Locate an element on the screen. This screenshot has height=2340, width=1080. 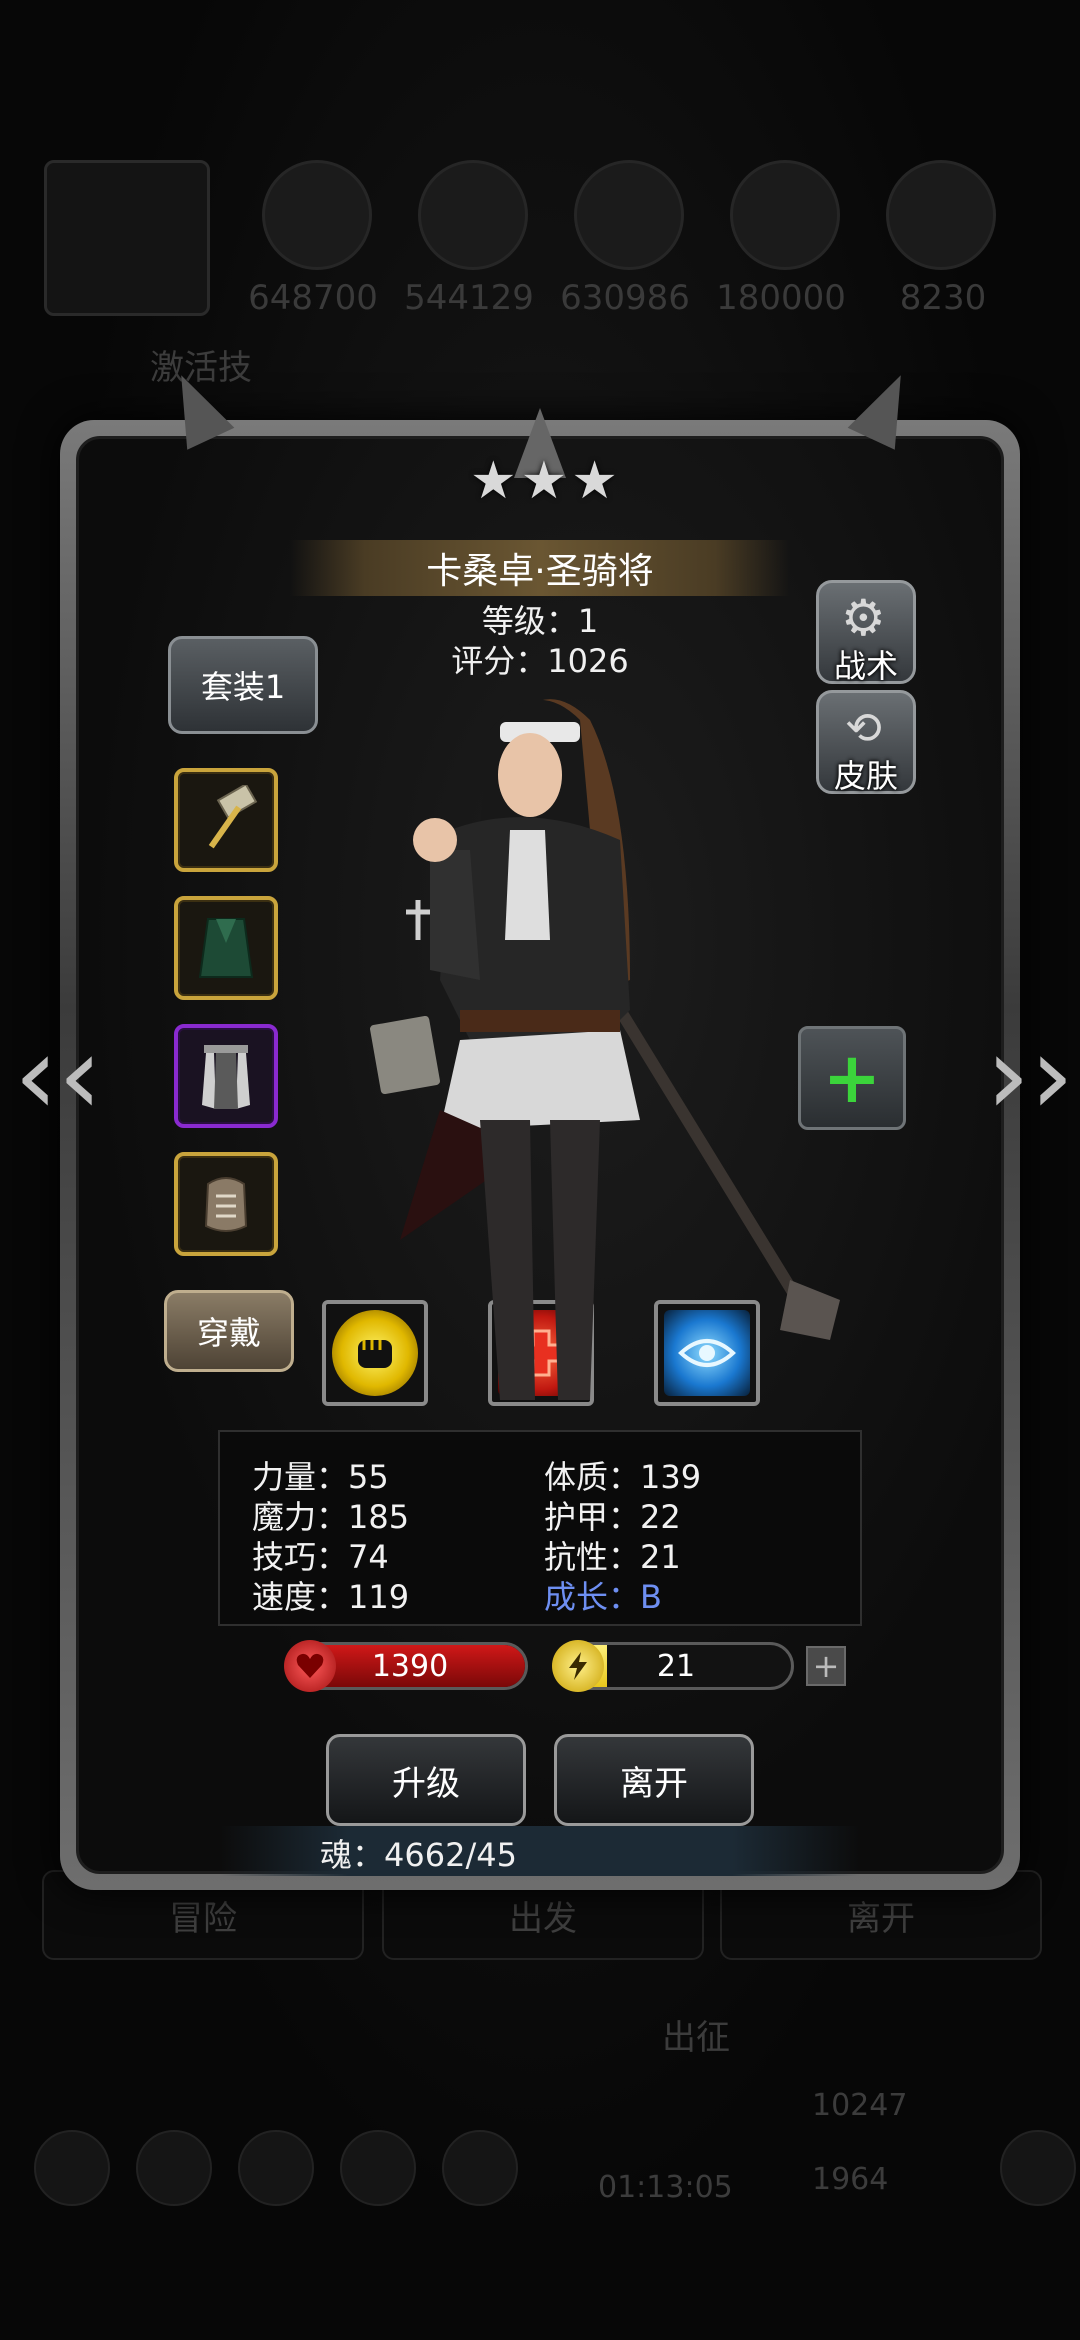
stat-growth: 成长：B is located at coordinates (603, 1597).